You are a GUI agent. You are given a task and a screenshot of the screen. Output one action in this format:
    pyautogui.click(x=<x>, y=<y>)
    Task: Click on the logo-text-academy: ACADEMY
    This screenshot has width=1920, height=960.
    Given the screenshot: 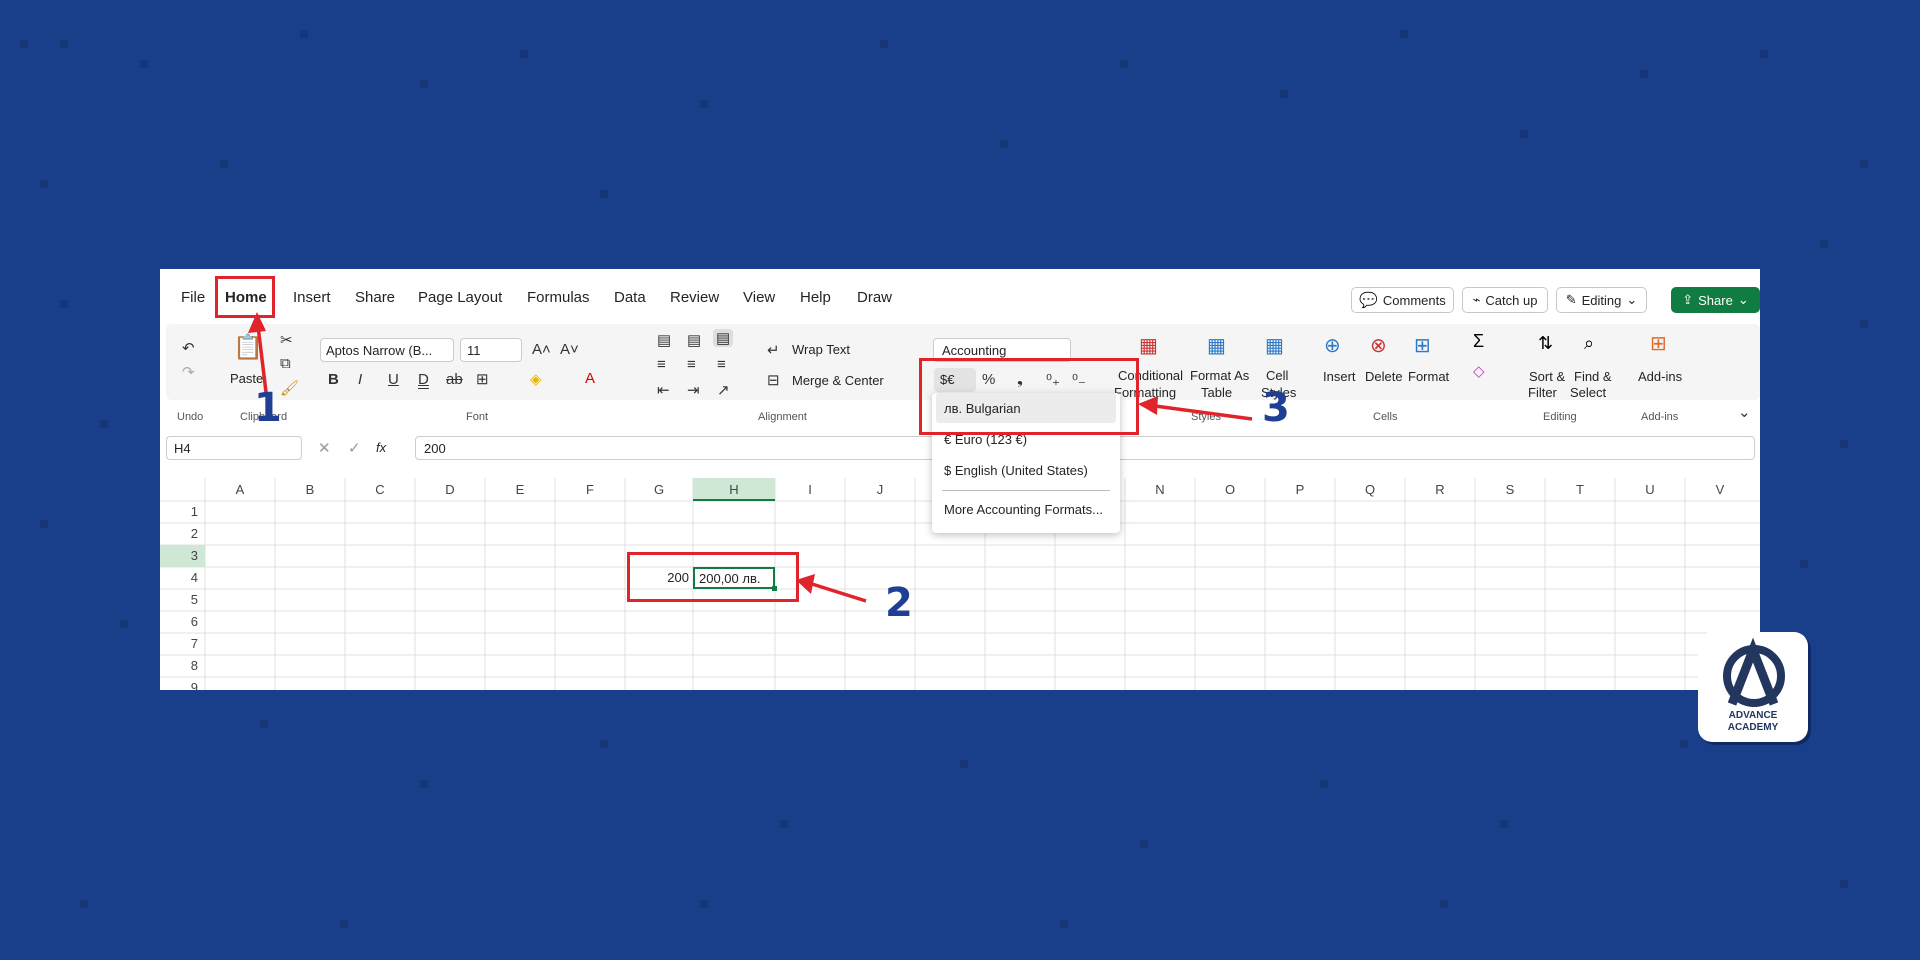 What is the action you would take?
    pyautogui.click(x=1753, y=727)
    